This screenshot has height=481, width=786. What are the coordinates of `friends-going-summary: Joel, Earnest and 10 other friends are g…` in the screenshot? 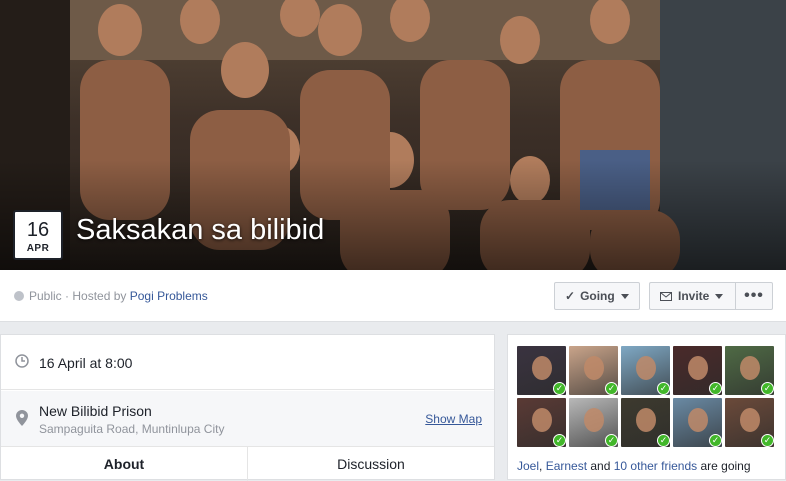 It's located at (634, 466).